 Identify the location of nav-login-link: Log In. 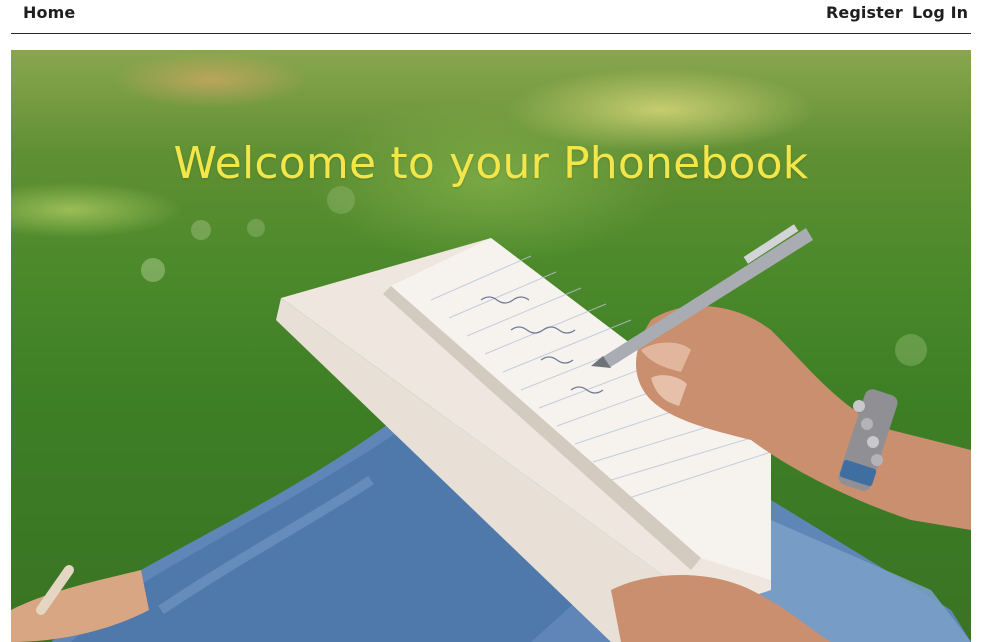
(940, 13).